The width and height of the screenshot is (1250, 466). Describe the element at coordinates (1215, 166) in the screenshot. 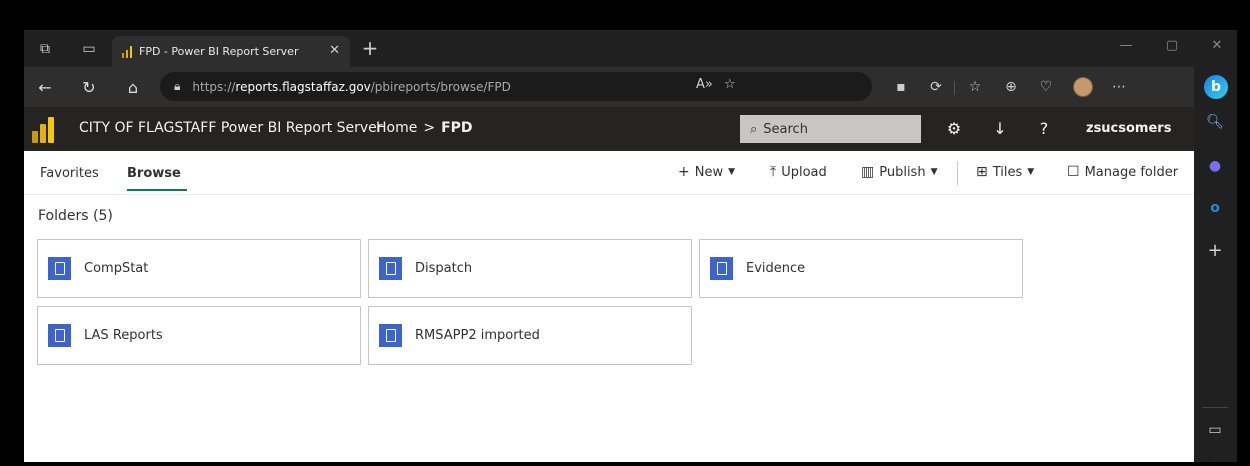

I see `copilot-icon: ●` at that location.